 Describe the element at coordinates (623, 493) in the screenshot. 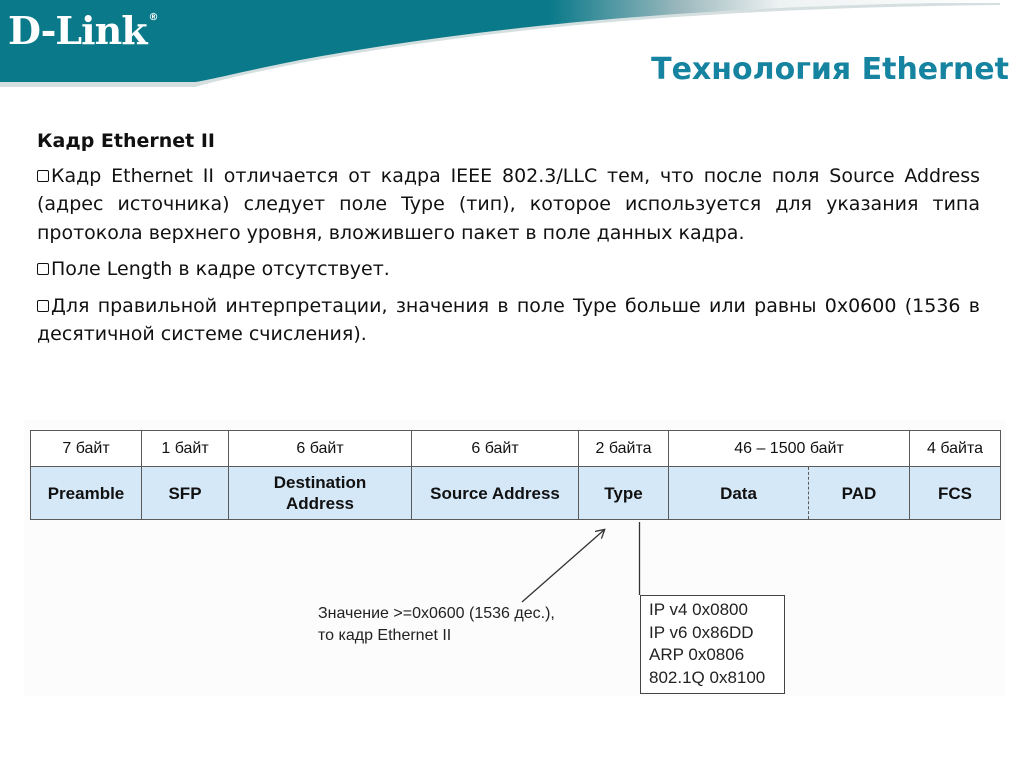

I see `field-type: Type` at that location.